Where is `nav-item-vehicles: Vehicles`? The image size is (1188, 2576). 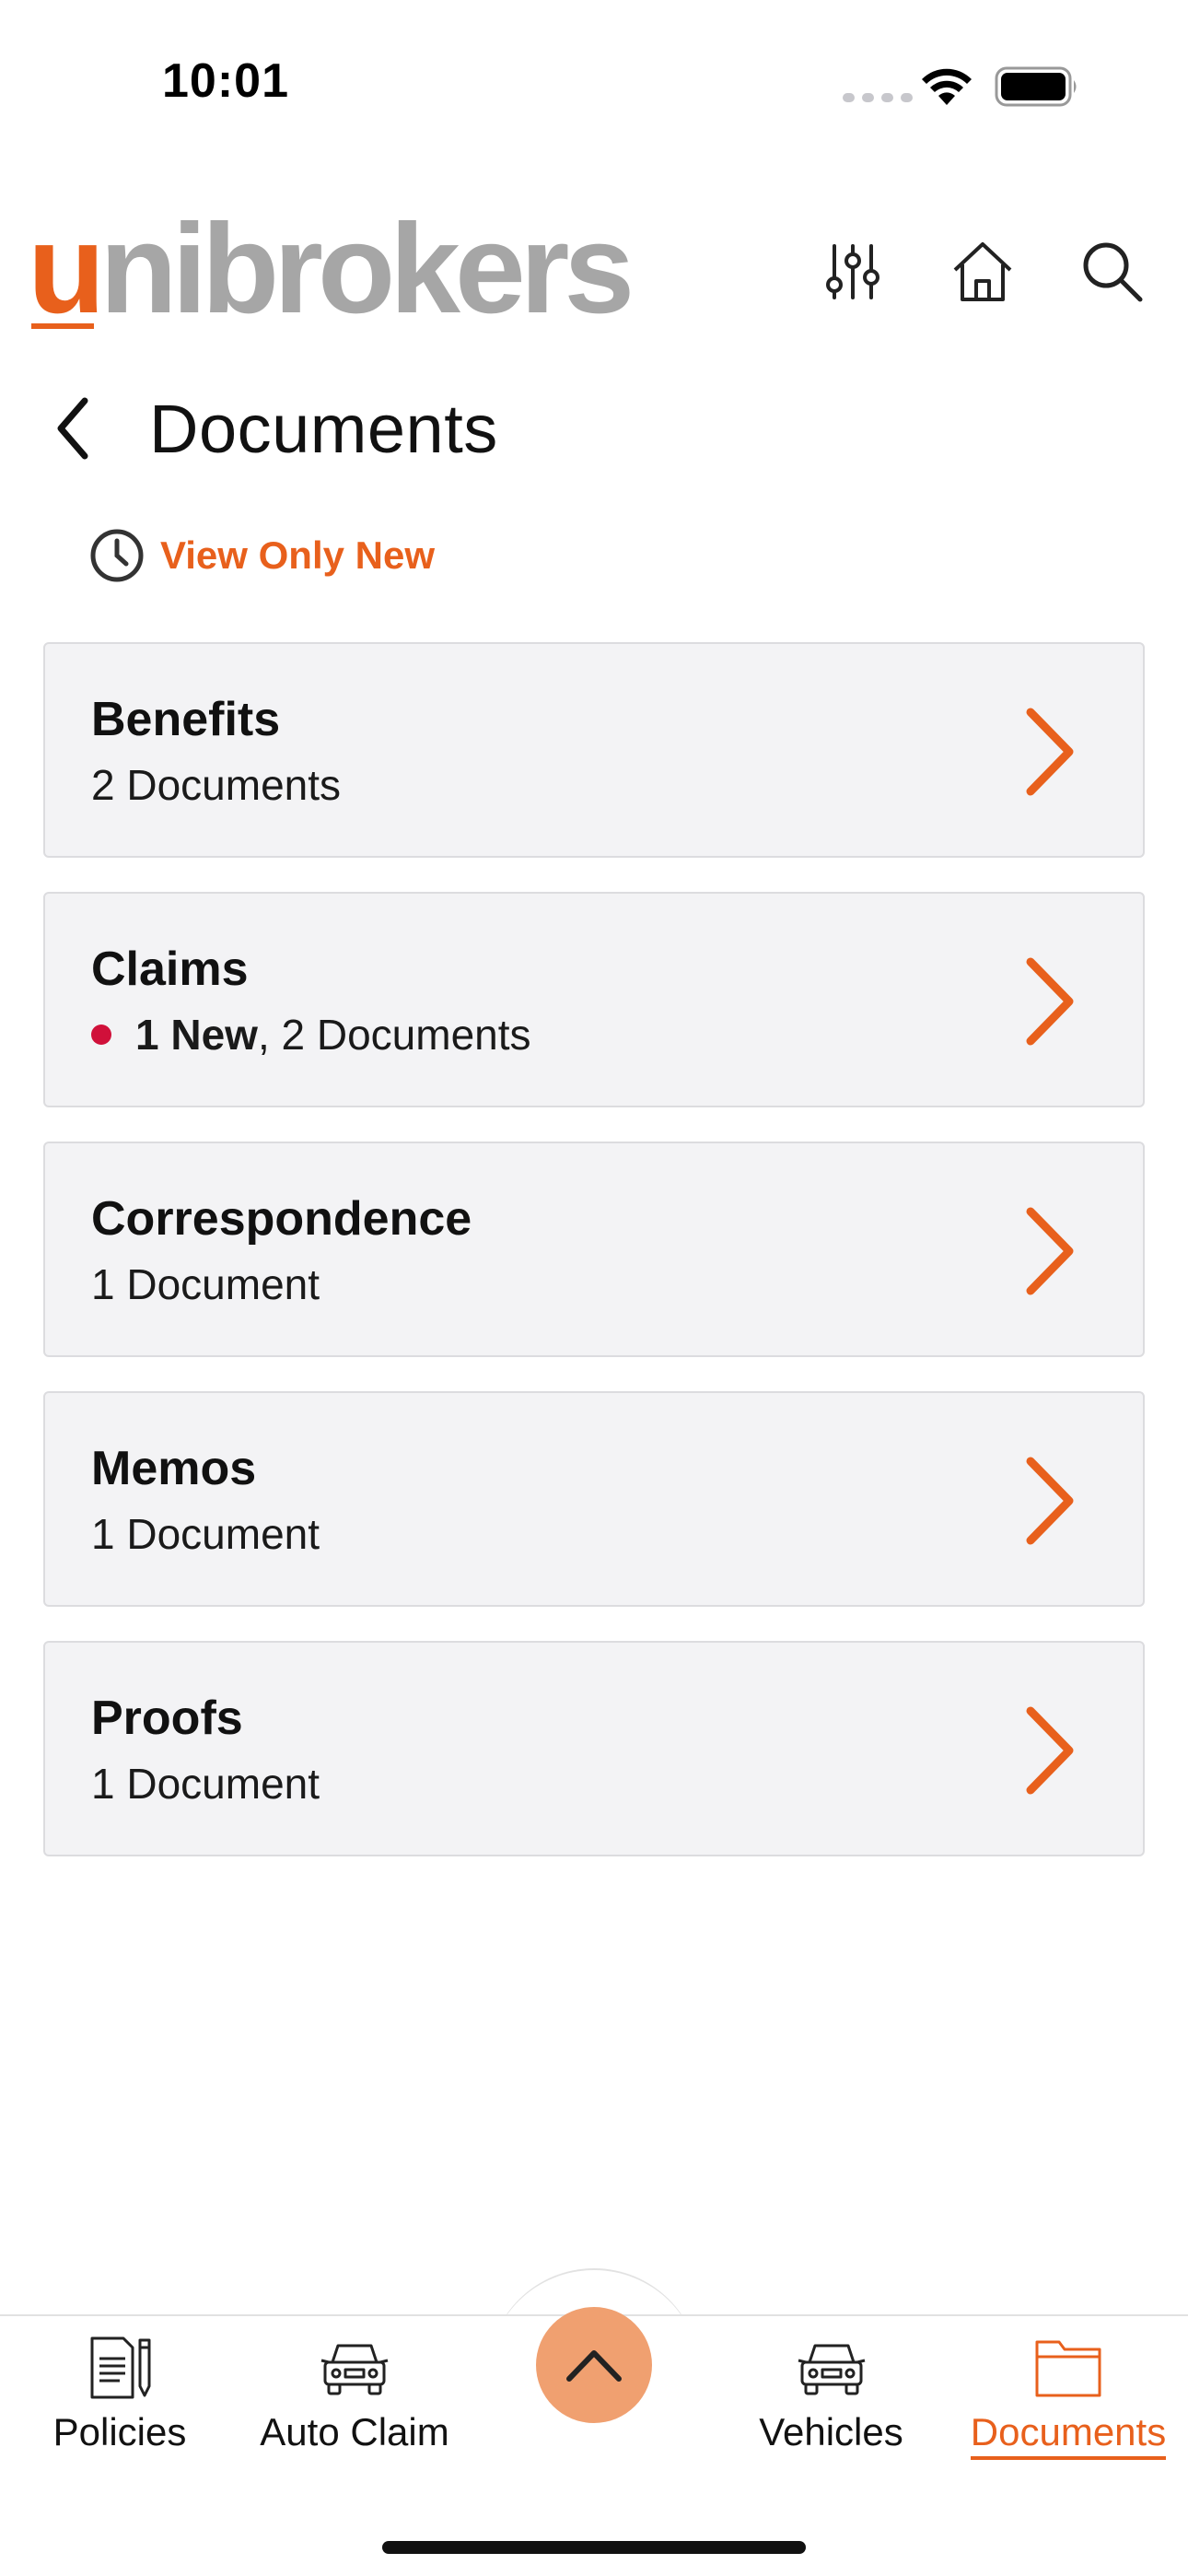 nav-item-vehicles: Vehicles is located at coordinates (831, 2404).